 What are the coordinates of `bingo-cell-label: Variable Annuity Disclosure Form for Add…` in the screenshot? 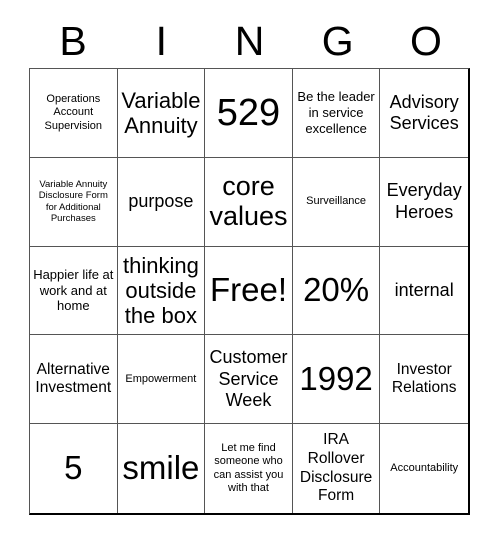 It's located at (73, 201).